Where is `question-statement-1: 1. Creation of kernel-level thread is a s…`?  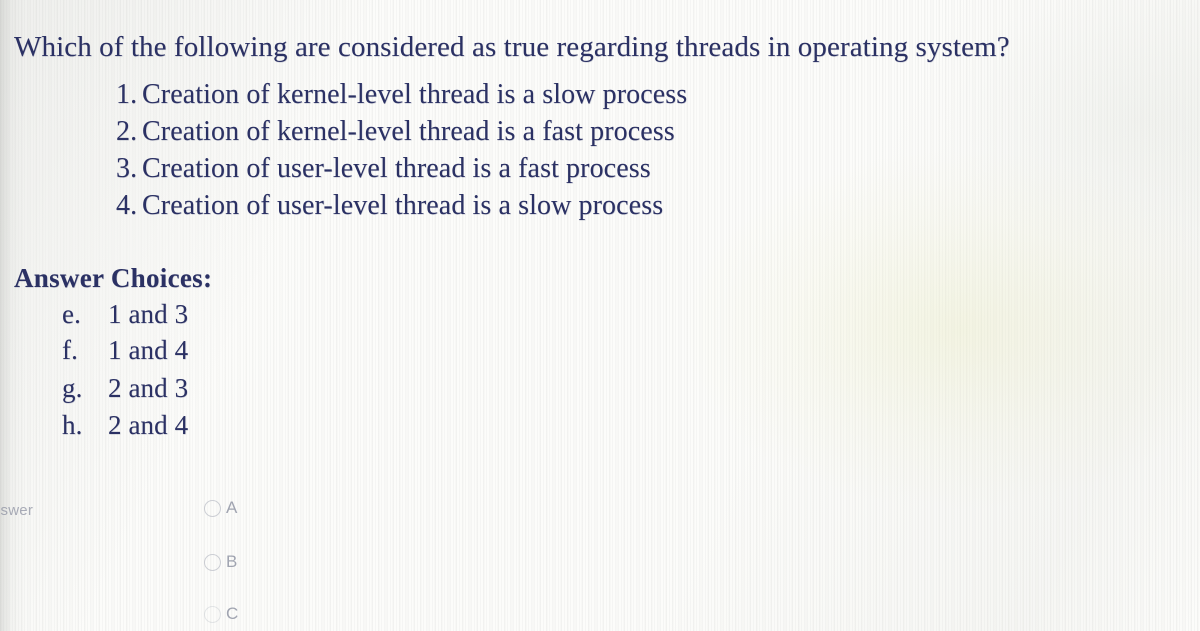 question-statement-1: 1. Creation of kernel-level thread is a s… is located at coordinates (401, 95).